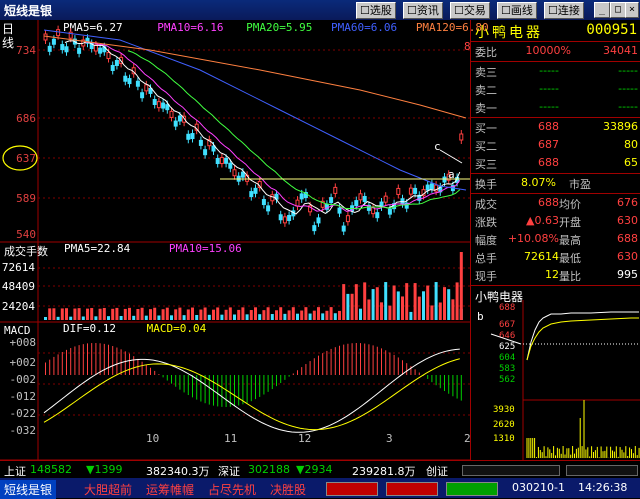 The height and width of the screenshot is (499, 640). Describe the element at coordinates (229, 471) in the screenshot. I see `sz-index-label: 深证` at that location.